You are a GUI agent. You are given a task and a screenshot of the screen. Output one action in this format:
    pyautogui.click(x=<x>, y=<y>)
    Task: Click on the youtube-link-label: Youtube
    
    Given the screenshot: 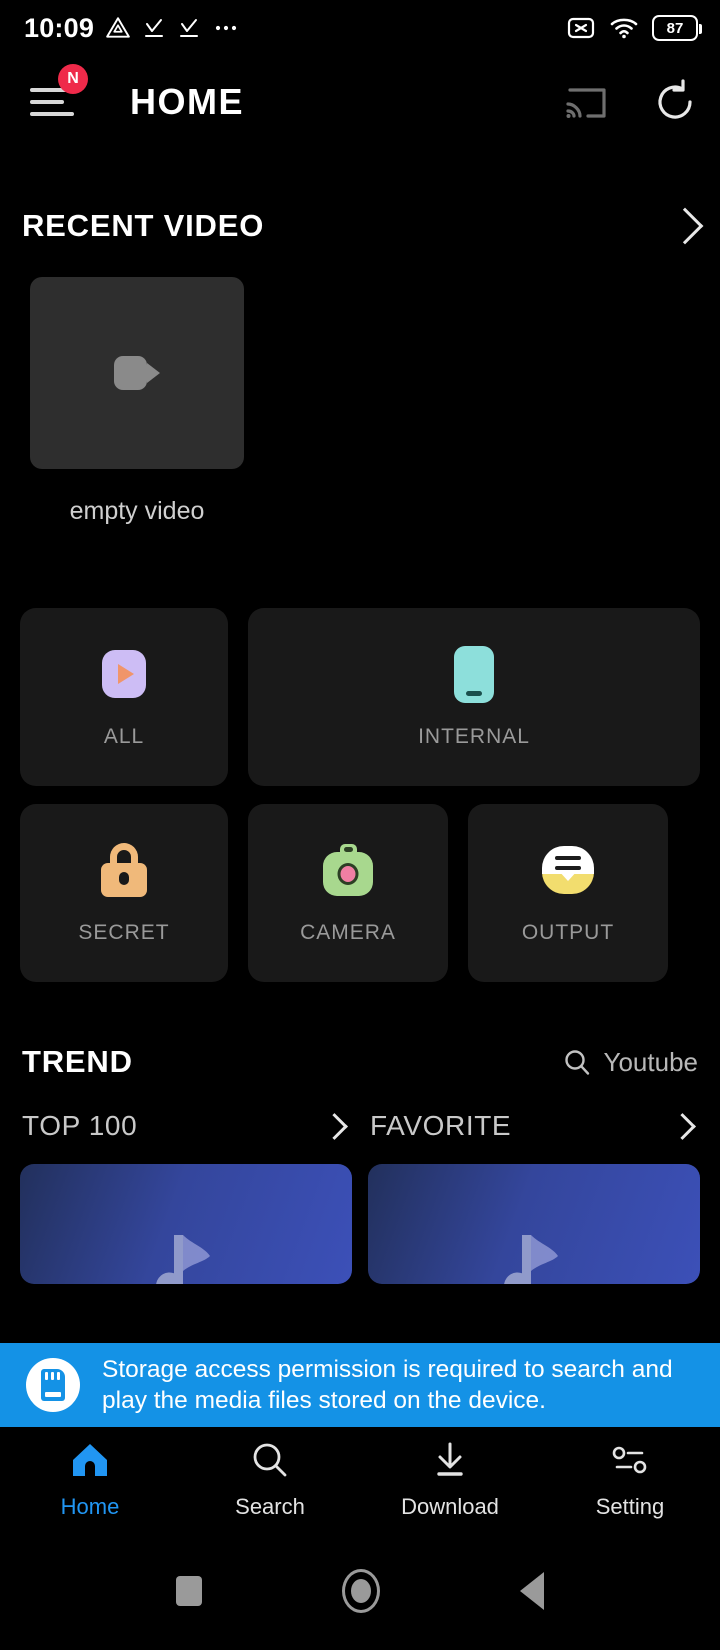 What is the action you would take?
    pyautogui.click(x=650, y=1061)
    